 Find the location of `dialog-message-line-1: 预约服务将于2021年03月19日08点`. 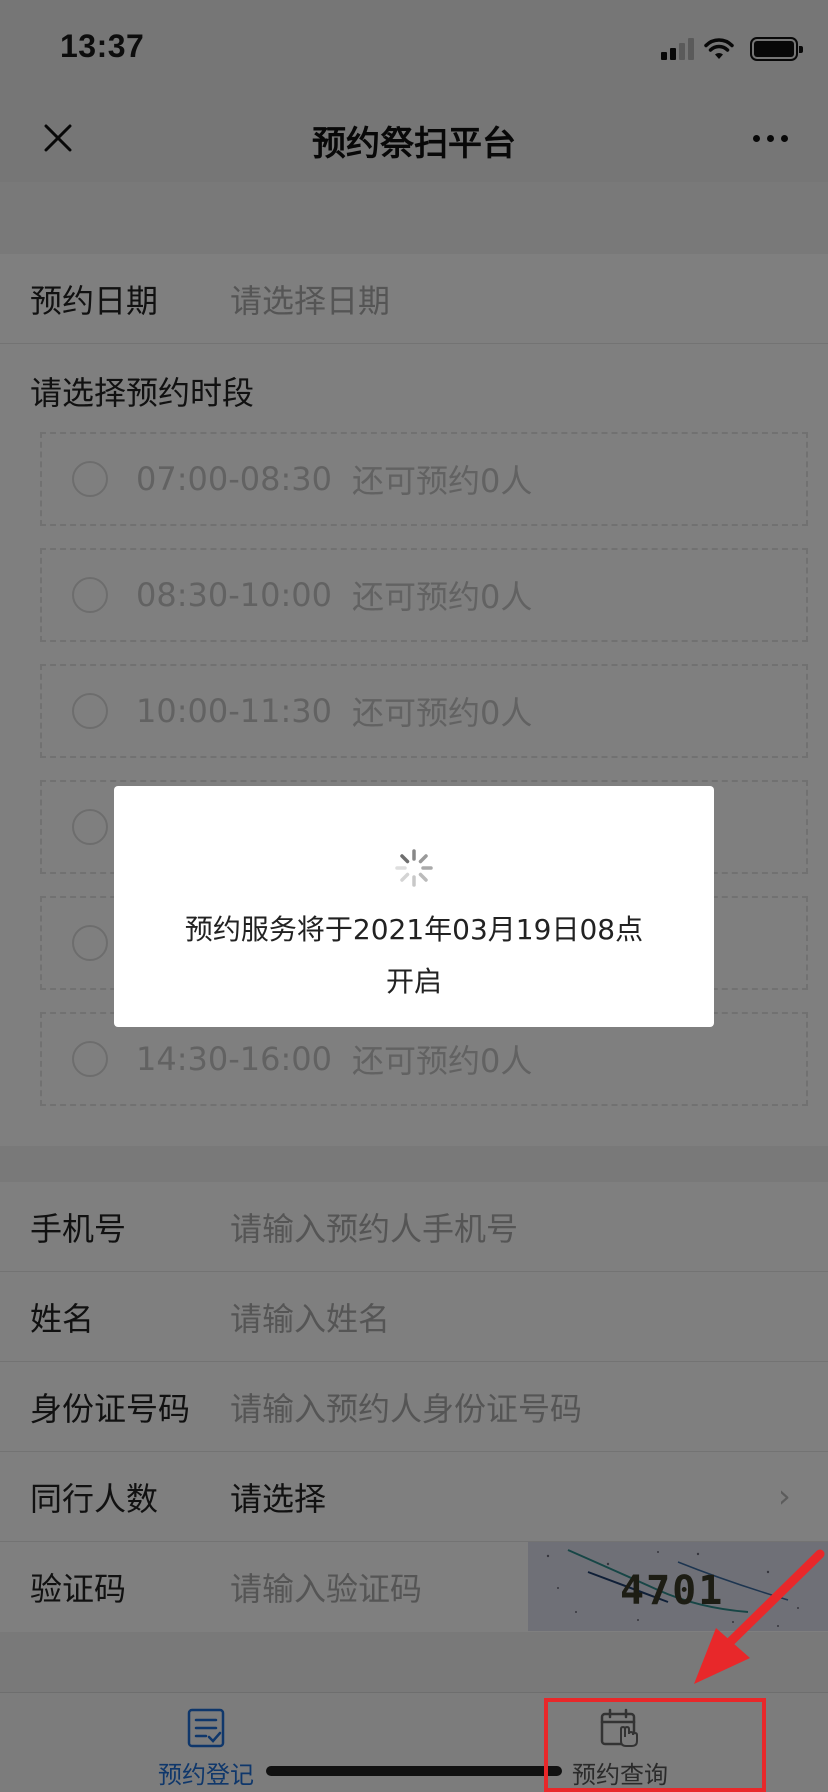

dialog-message-line-1: 预约服务将于2021年03月19日08点 is located at coordinates (414, 929).